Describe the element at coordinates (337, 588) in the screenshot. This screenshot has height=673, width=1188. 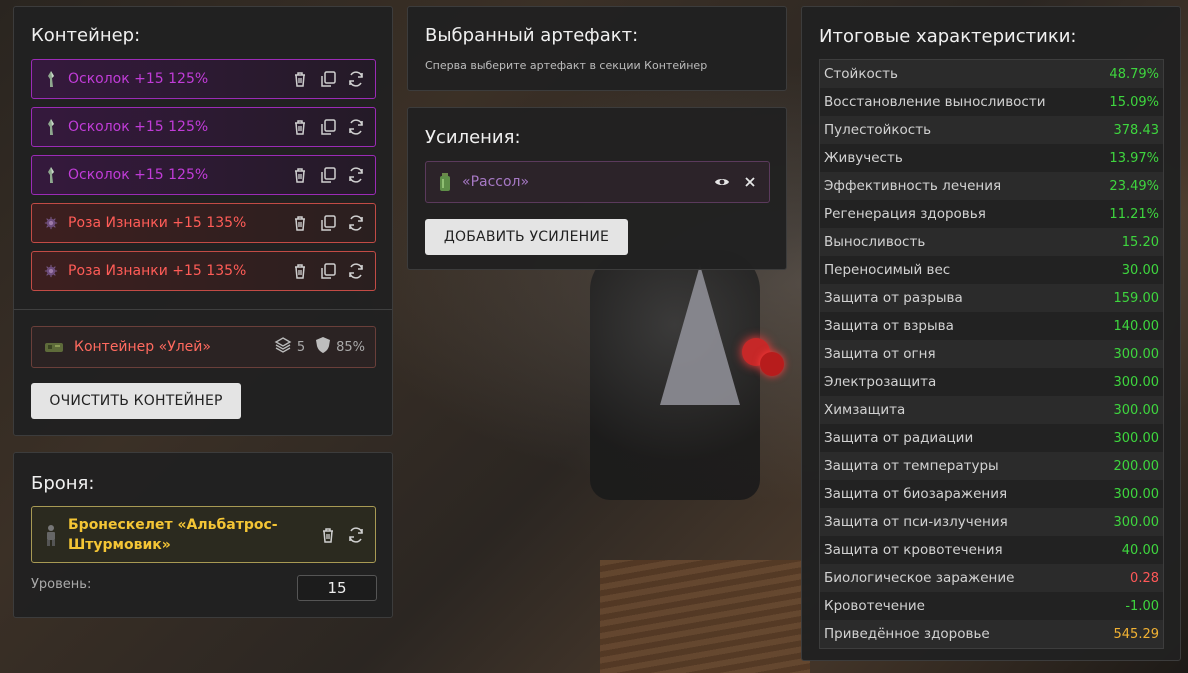
I see `level-input: 15` at that location.